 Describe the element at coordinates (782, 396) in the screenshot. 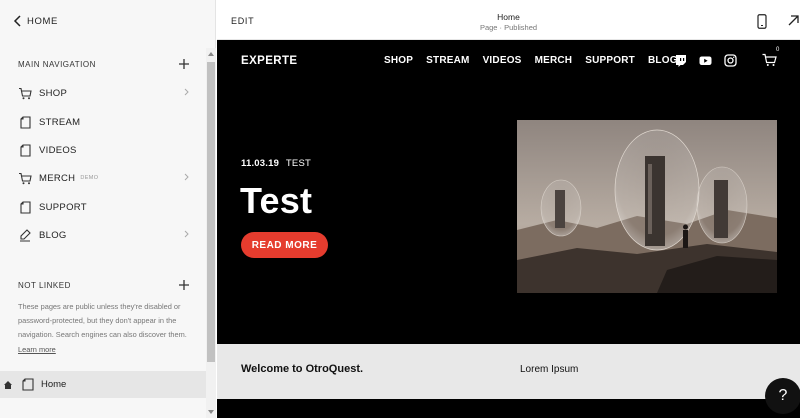

I see `help-button: ?` at that location.